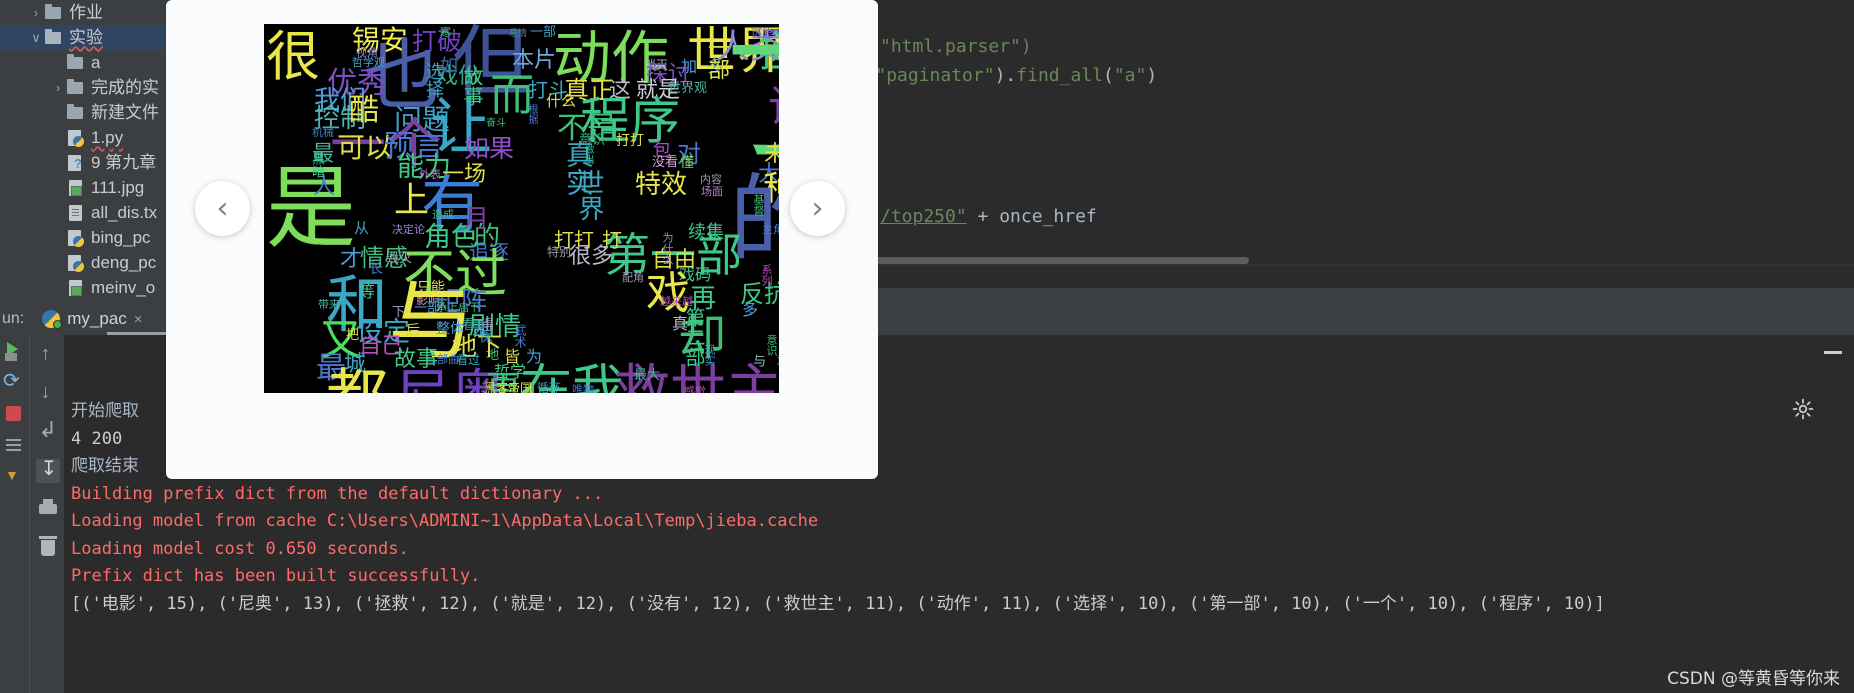 This screenshot has width=1854, height=693. I want to click on wordcloud-word: 懂, so click(687, 163).